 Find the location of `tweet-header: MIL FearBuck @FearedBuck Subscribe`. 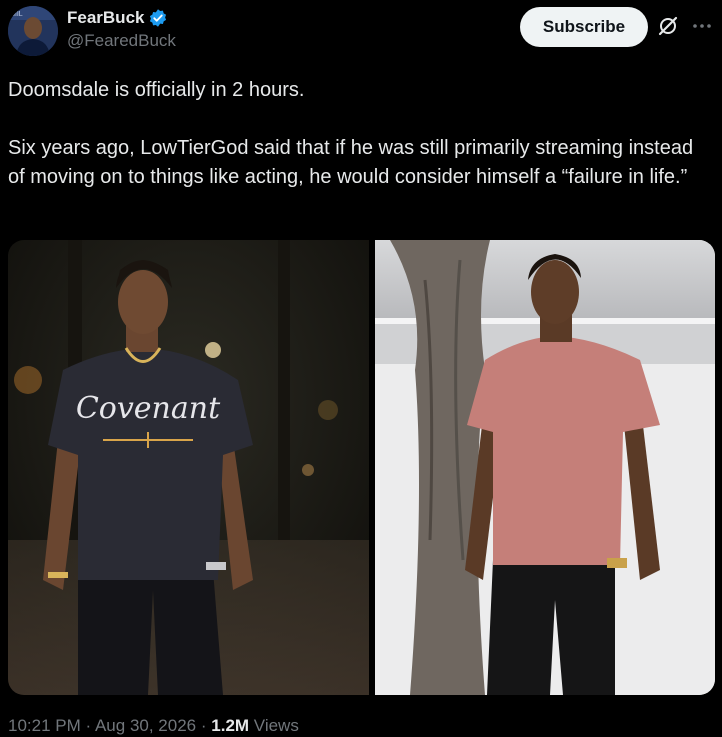

tweet-header: MIL FearBuck @FearedBuck Subscribe is located at coordinates (361, 32).